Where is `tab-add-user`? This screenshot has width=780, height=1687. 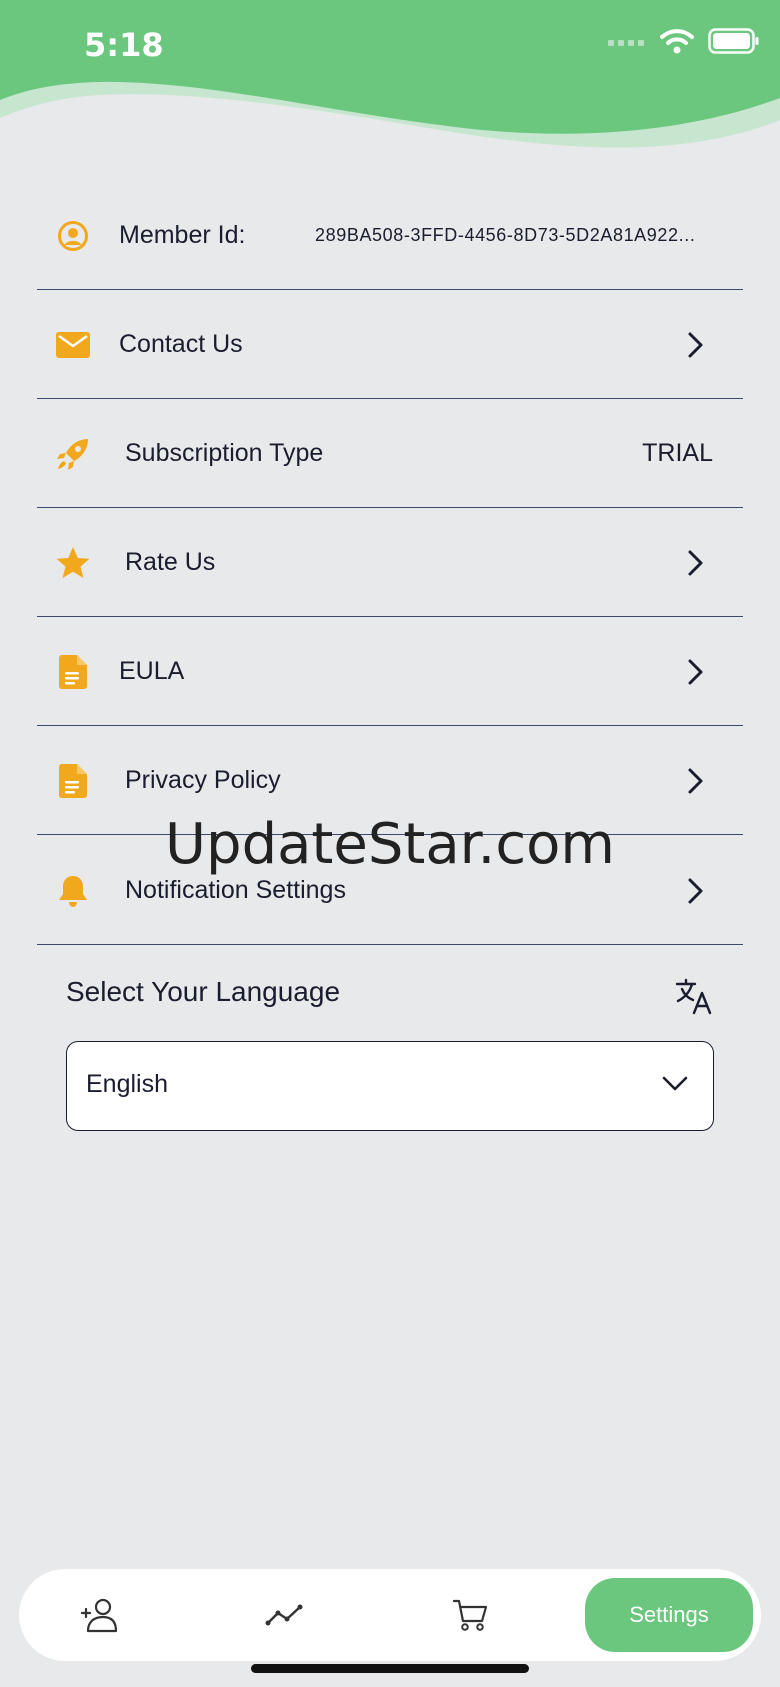 tab-add-user is located at coordinates (99, 1615).